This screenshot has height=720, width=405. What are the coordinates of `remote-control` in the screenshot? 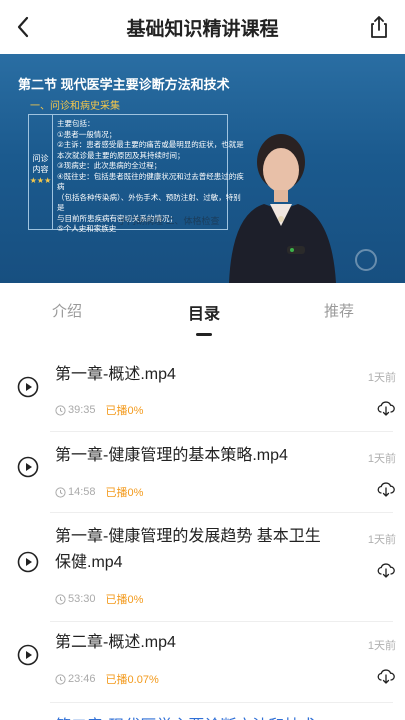 It's located at (296, 250).